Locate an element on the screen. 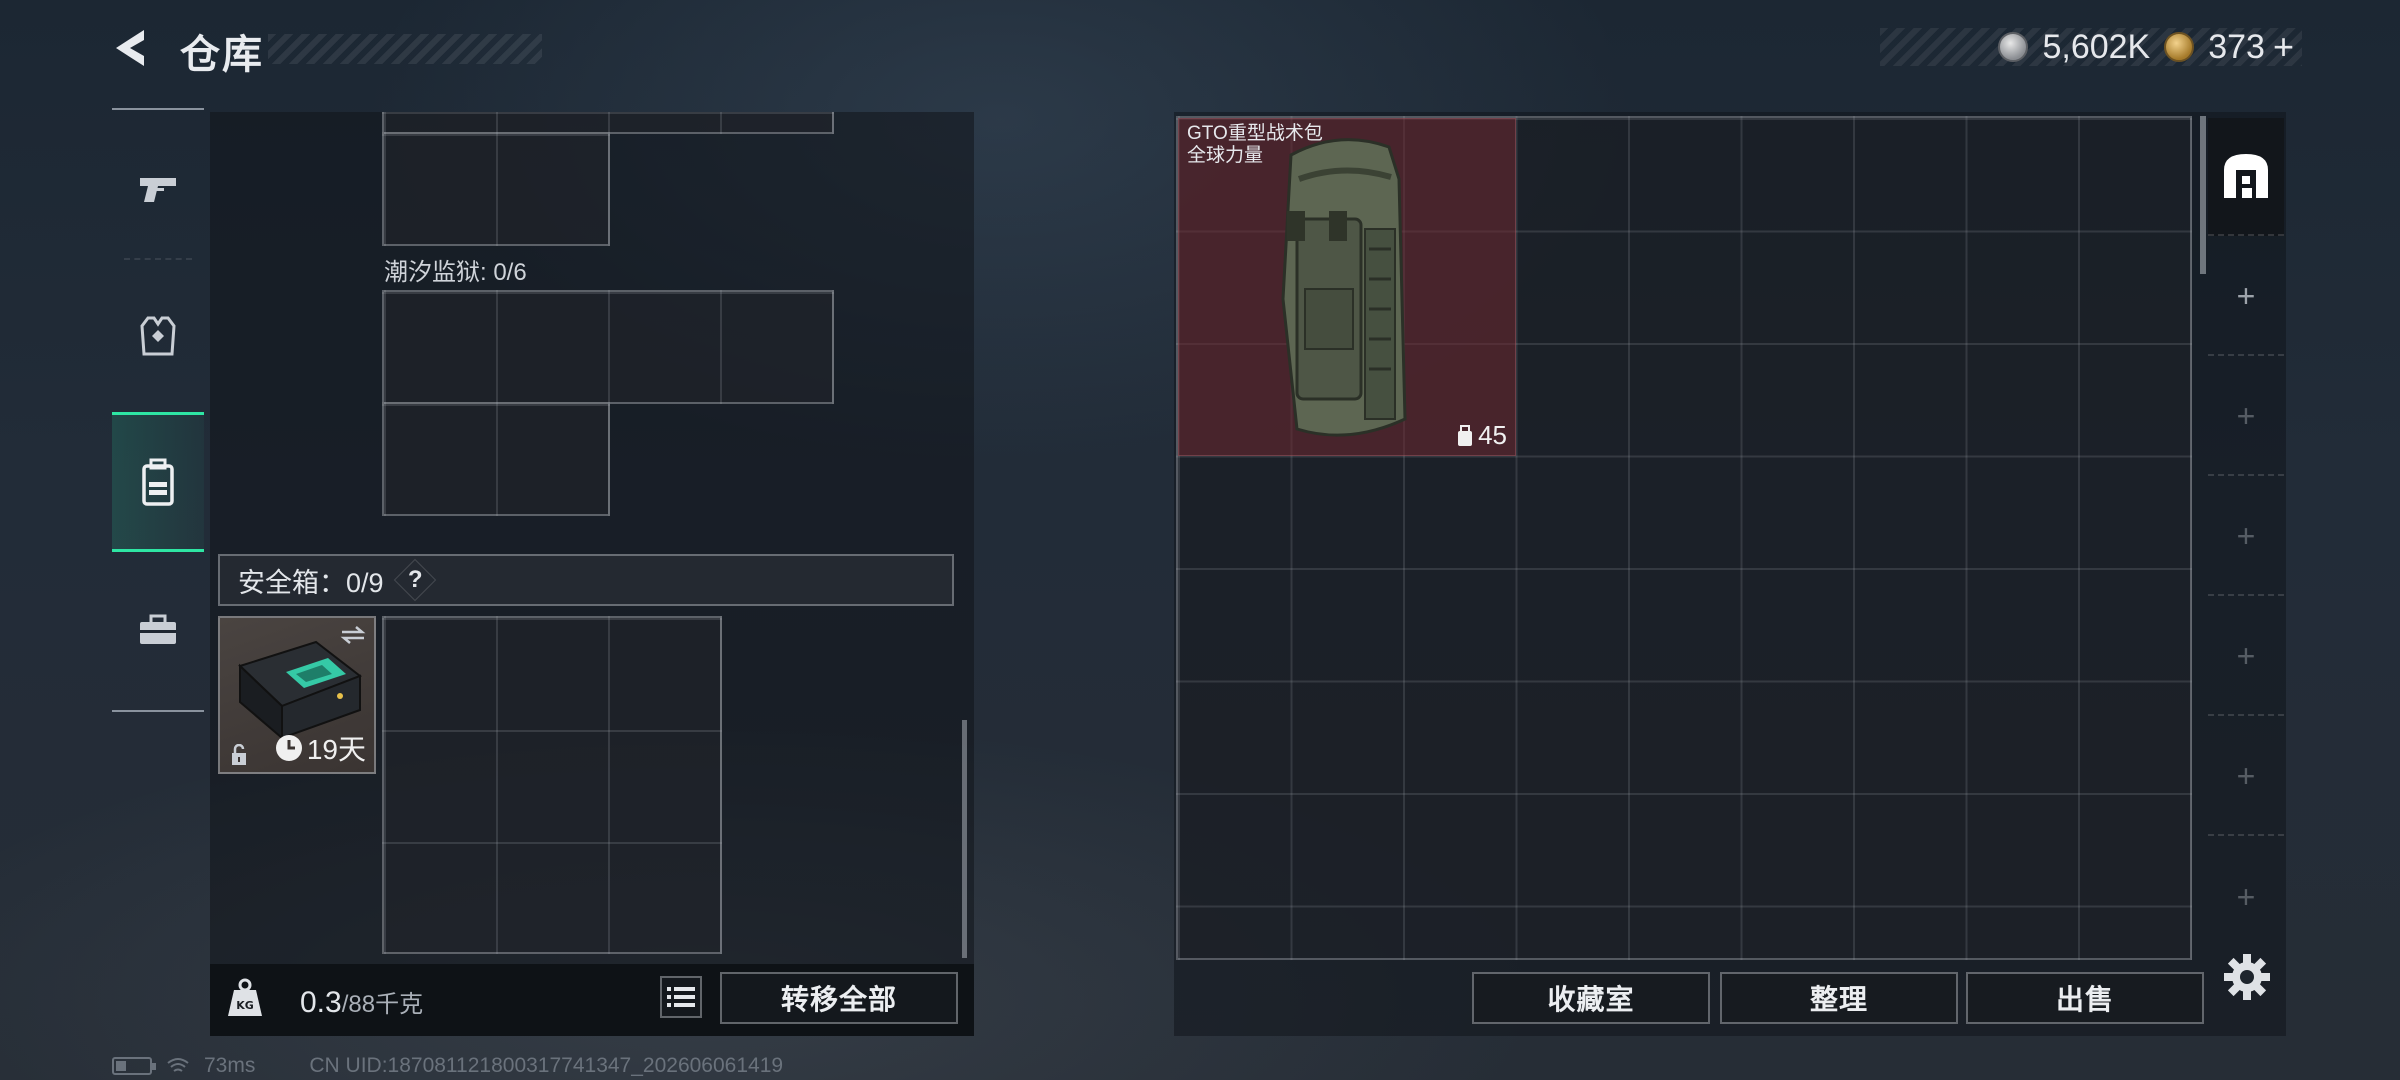 Image resolution: width=2400 pixels, height=1080 pixels. svg-text: KG is located at coordinates (245, 1005).